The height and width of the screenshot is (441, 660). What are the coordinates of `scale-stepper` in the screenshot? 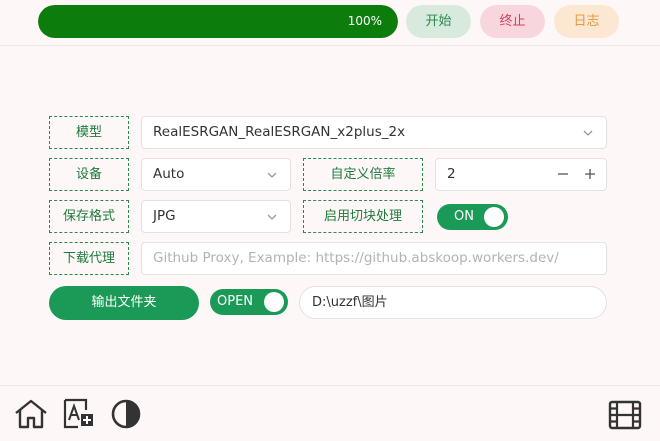 It's located at (576, 174).